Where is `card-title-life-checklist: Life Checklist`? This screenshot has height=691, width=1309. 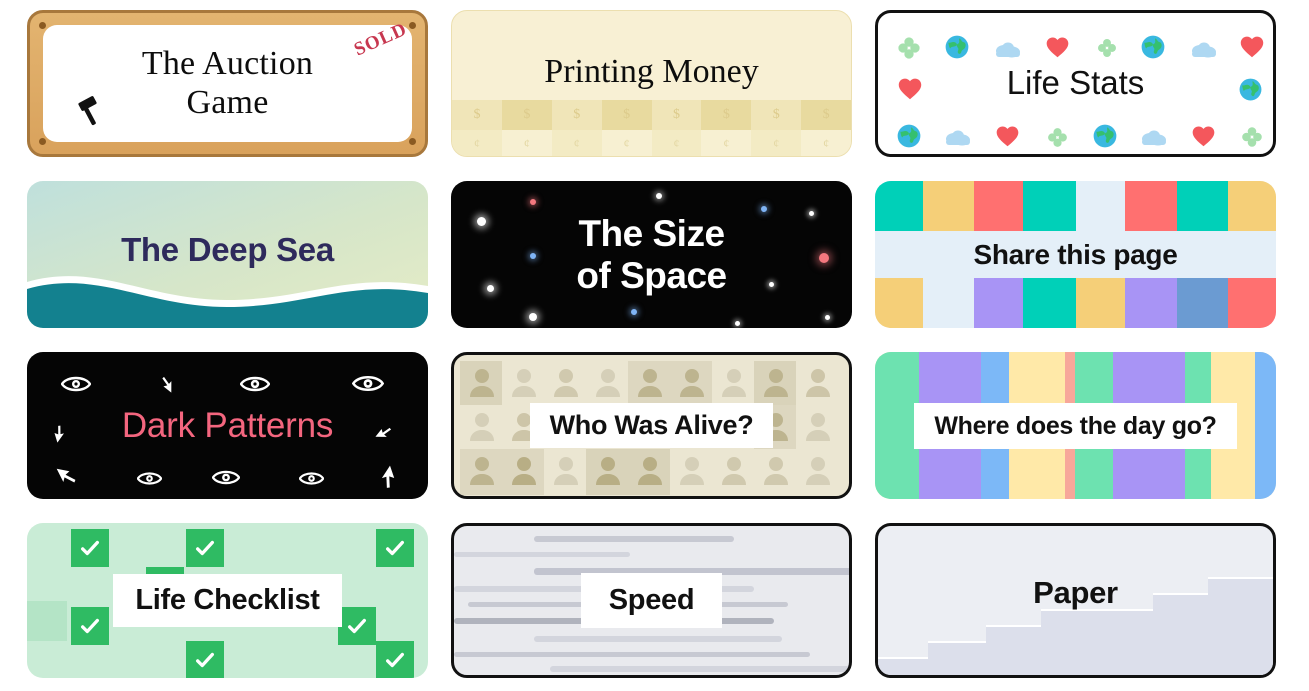 card-title-life-checklist: Life Checklist is located at coordinates (227, 600).